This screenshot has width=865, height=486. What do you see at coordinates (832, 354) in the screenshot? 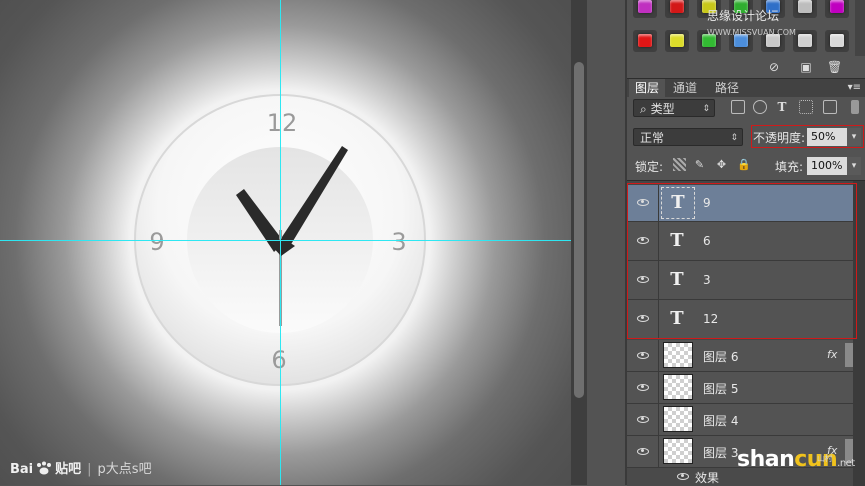
I see `fx-icon: fx` at bounding box center [832, 354].